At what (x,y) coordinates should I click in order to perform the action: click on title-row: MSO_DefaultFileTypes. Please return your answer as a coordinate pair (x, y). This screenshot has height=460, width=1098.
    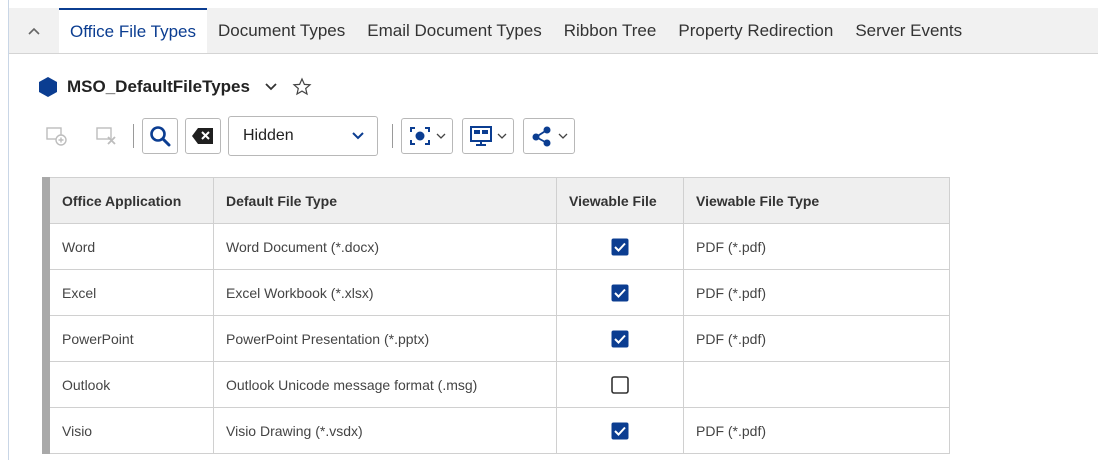
    Looking at the image, I should click on (174, 87).